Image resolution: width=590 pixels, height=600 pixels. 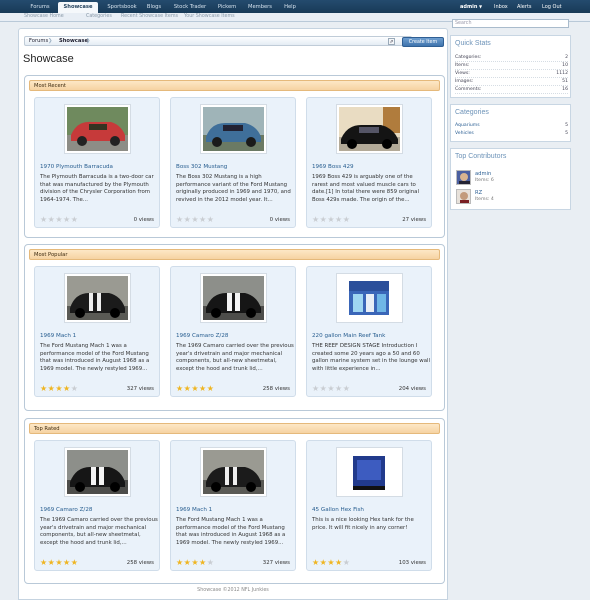 What do you see at coordinates (190, 7) in the screenshot?
I see `tab-stock-trader: Stock Trader` at bounding box center [190, 7].